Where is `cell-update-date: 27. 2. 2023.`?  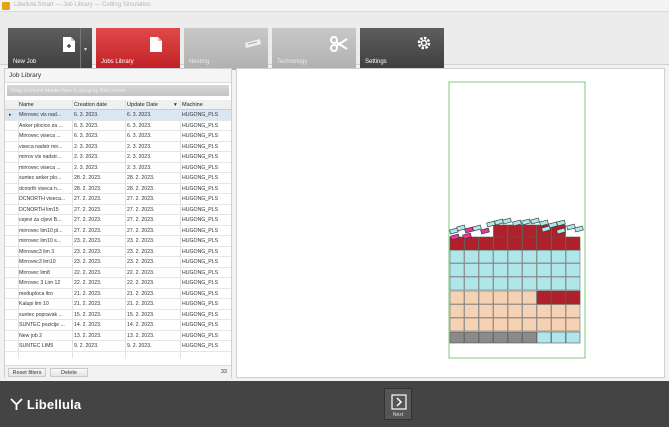 cell-update-date: 27. 2. 2023. is located at coordinates (141, 209).